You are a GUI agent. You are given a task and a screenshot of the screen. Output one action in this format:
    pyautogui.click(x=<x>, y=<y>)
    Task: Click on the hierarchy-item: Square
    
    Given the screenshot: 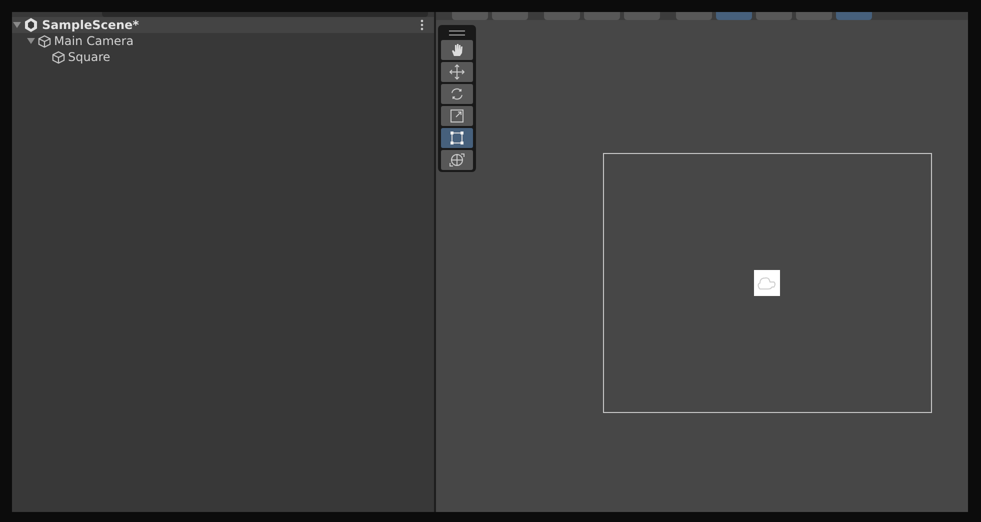 What is the action you would take?
    pyautogui.click(x=223, y=57)
    